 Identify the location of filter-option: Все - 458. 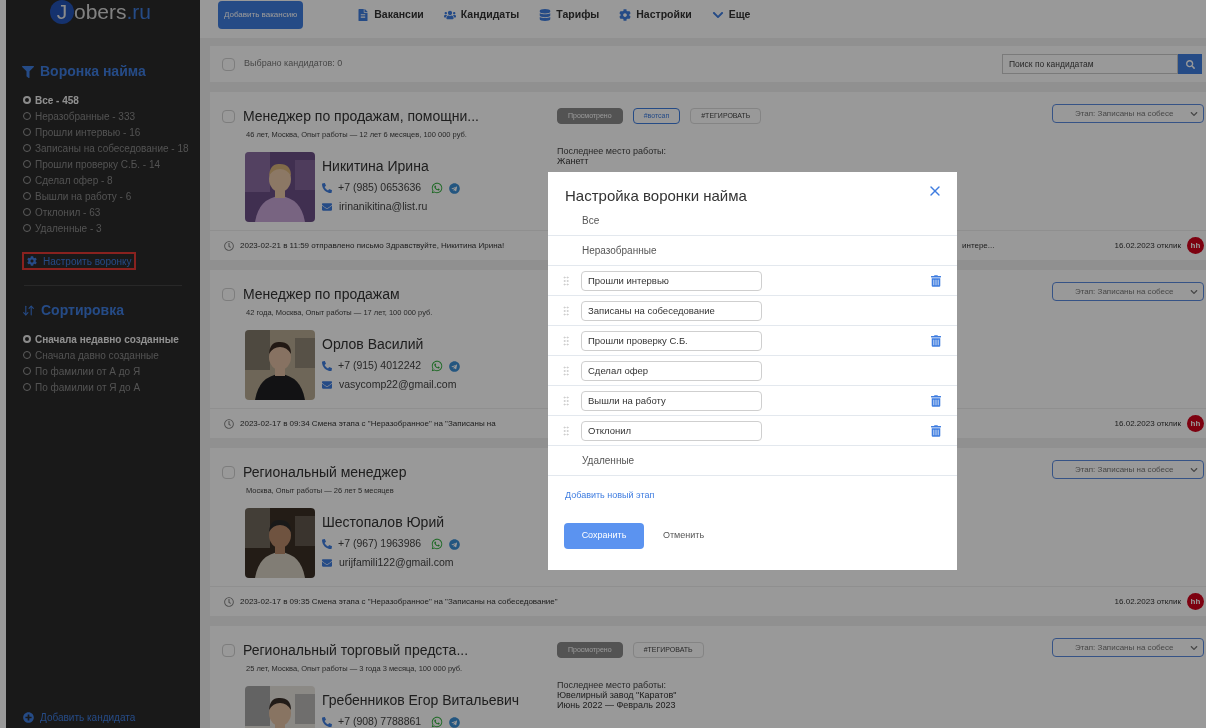
(57, 100).